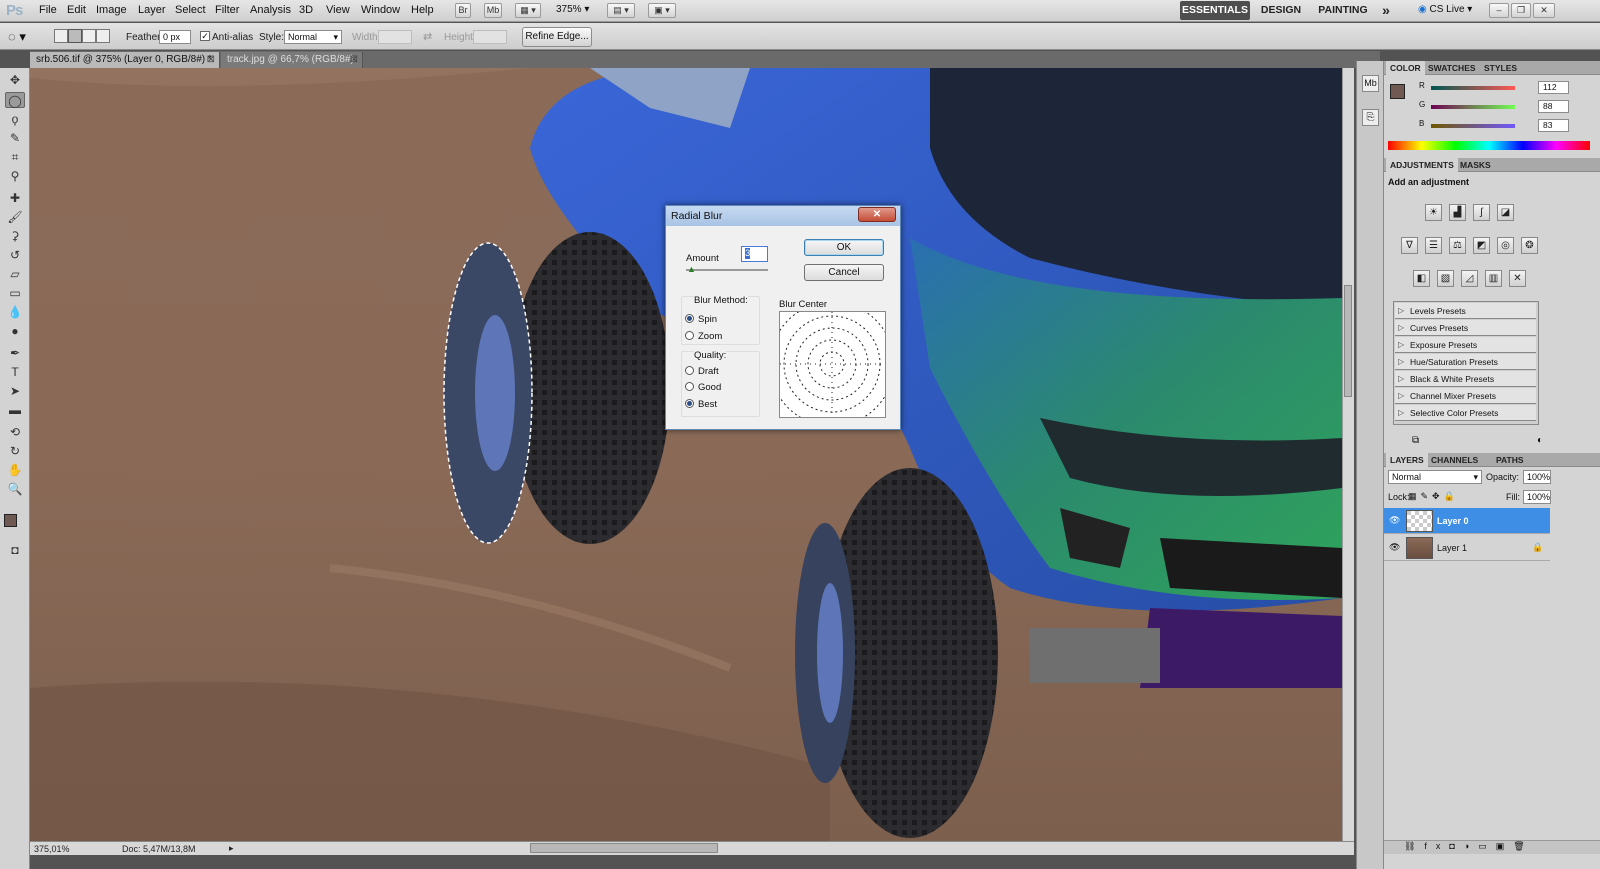 The height and width of the screenshot is (869, 1600). Describe the element at coordinates (783, 216) in the screenshot. I see `dialog-titlebar: Radial Blur ✕` at that location.